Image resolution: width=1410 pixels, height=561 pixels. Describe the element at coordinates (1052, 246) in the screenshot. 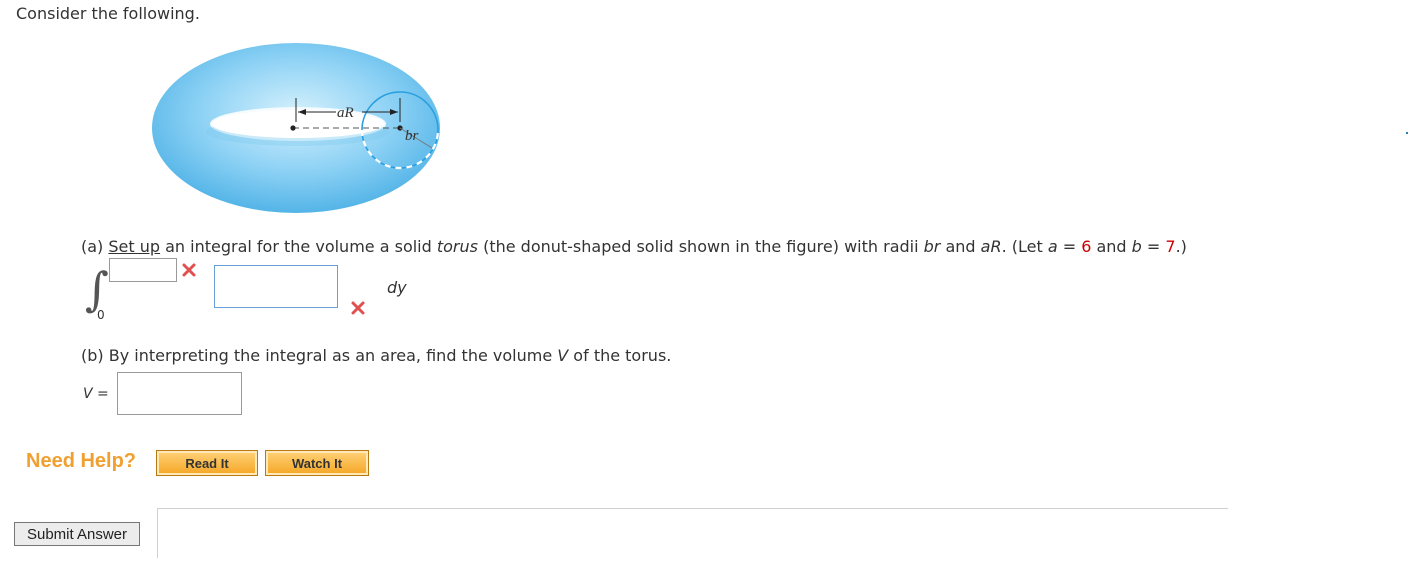

I see `a-var: a` at that location.